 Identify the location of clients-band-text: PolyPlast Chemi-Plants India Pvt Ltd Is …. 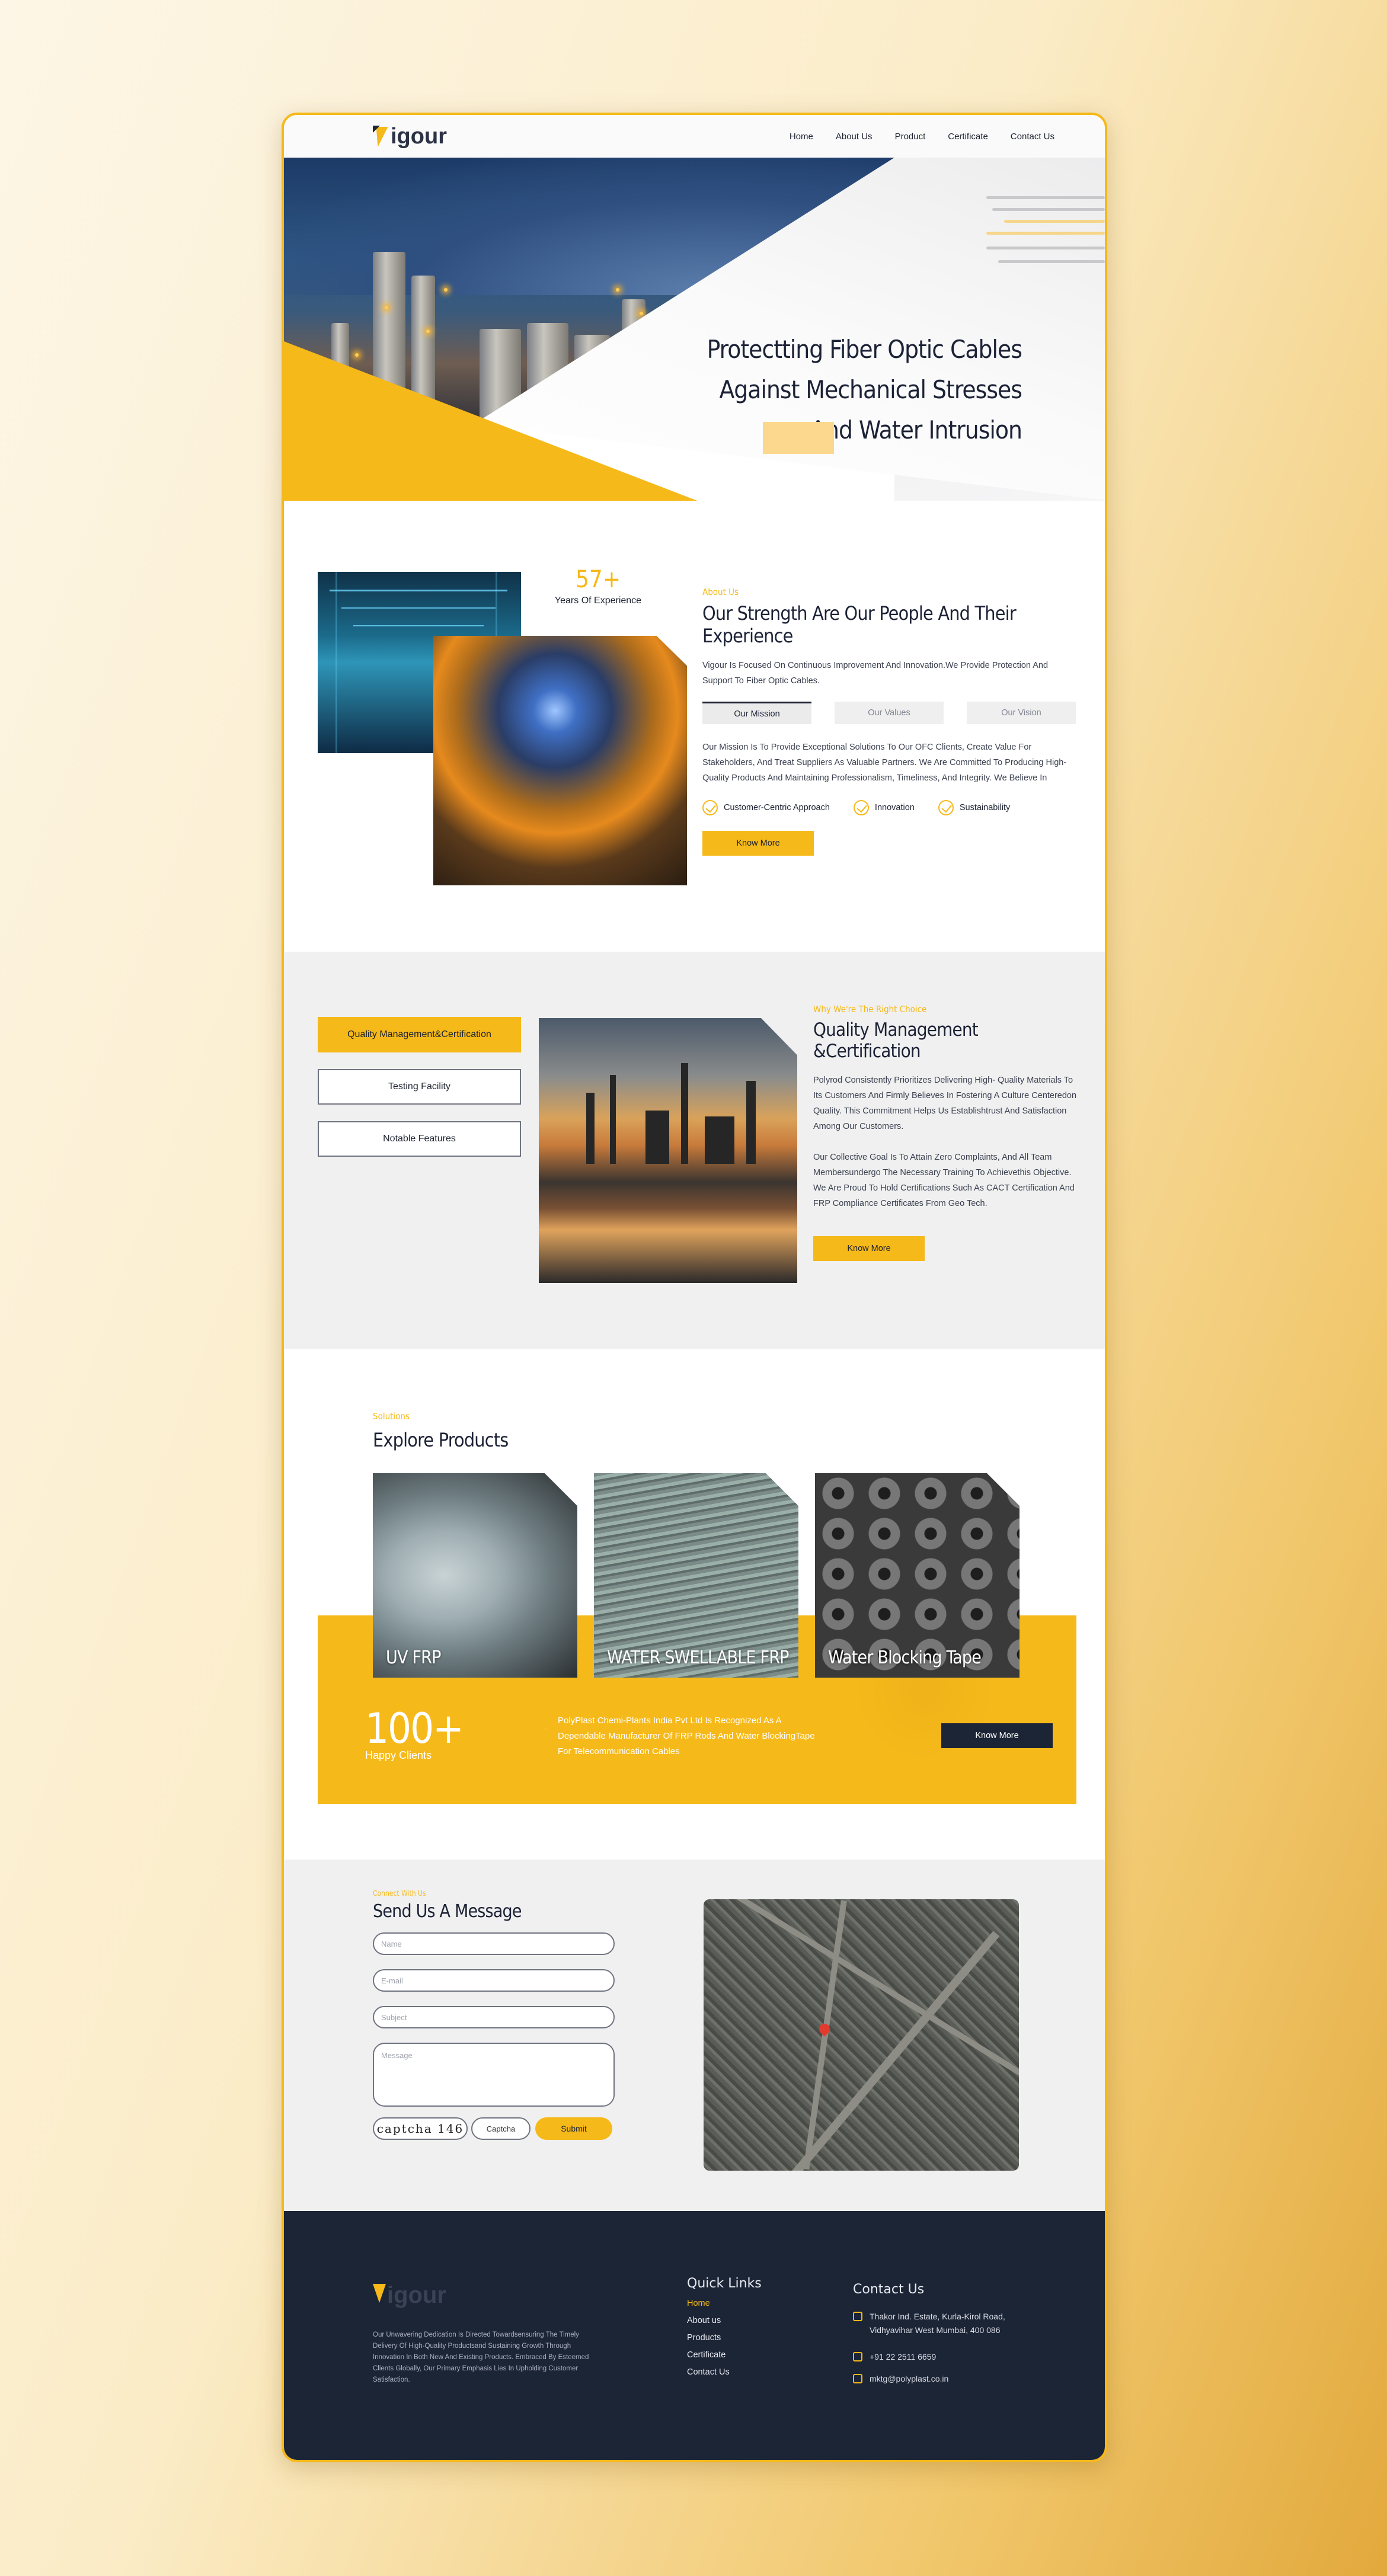
(686, 1736).